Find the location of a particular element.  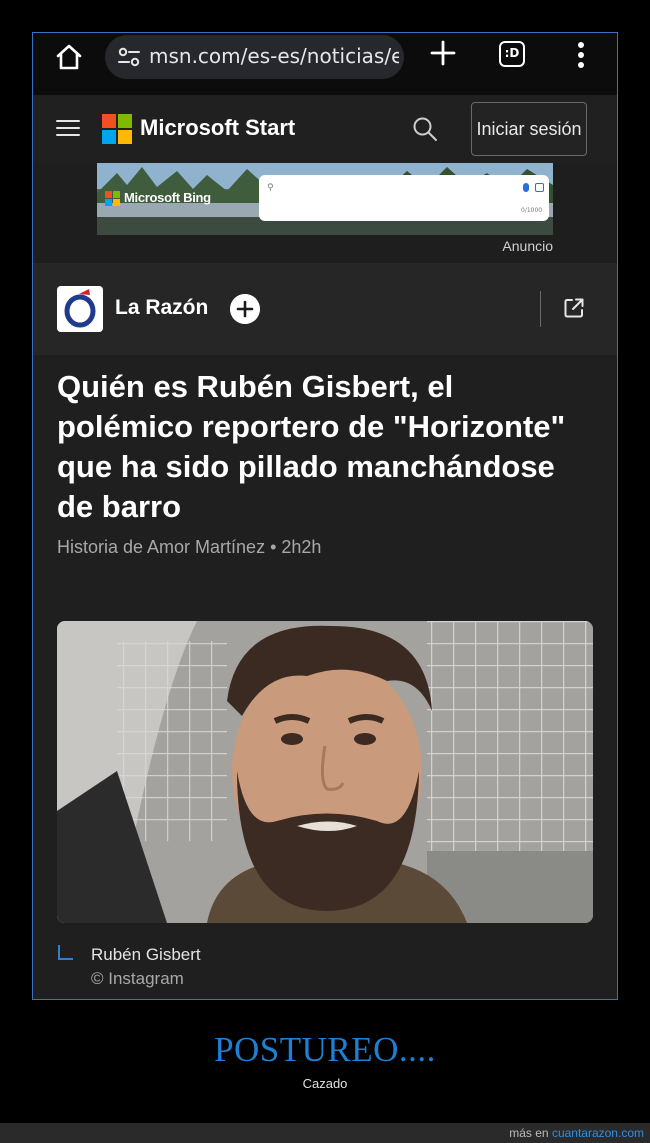

ad-area: Microsoft Bing ⚲ 0/1000 Anuncio is located at coordinates (325, 213).